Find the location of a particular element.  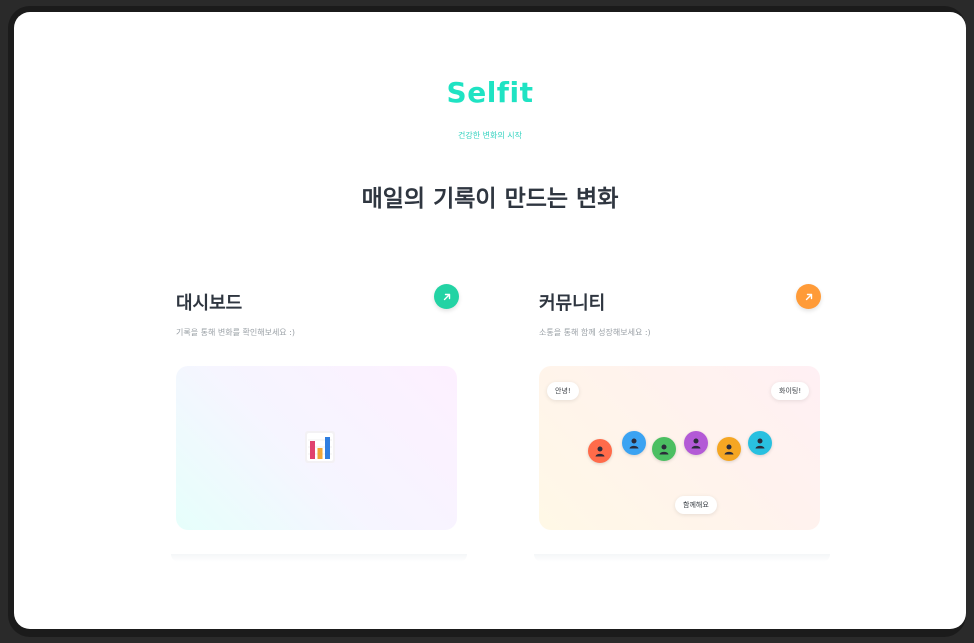

bar-chart-icon is located at coordinates (320, 447).